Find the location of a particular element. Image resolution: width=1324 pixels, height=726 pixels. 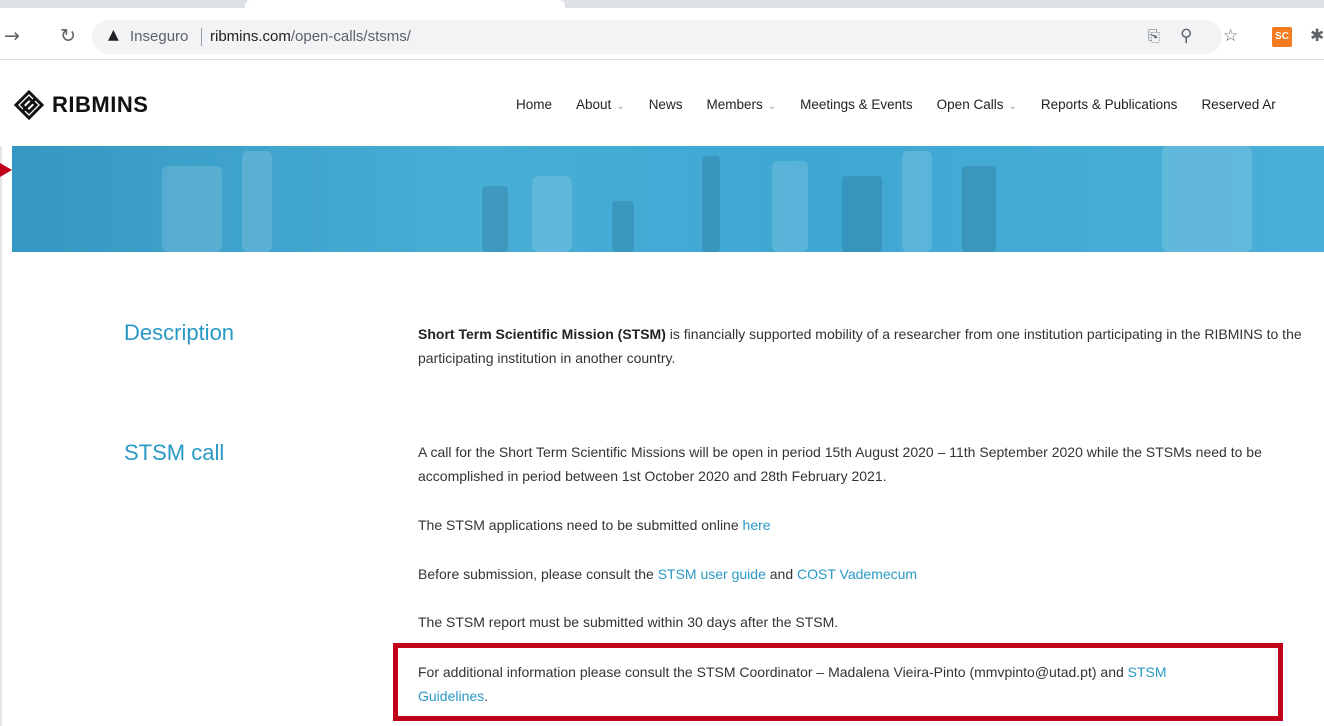

warning-icon: ▲ is located at coordinates (113, 35).